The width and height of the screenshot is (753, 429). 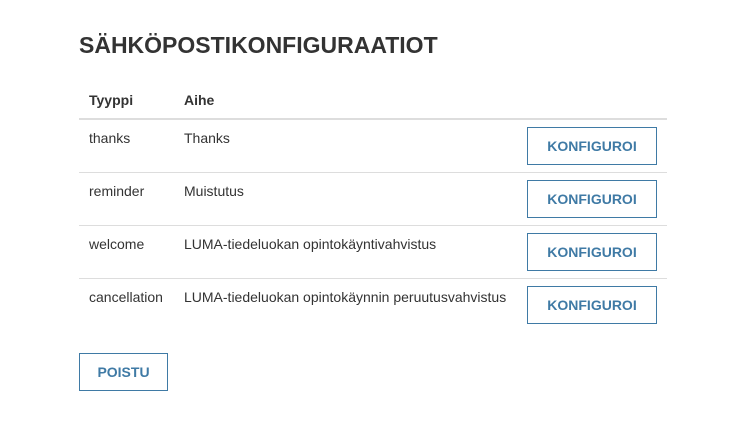 What do you see at coordinates (345, 145) in the screenshot?
I see `subject-cell: Thanks` at bounding box center [345, 145].